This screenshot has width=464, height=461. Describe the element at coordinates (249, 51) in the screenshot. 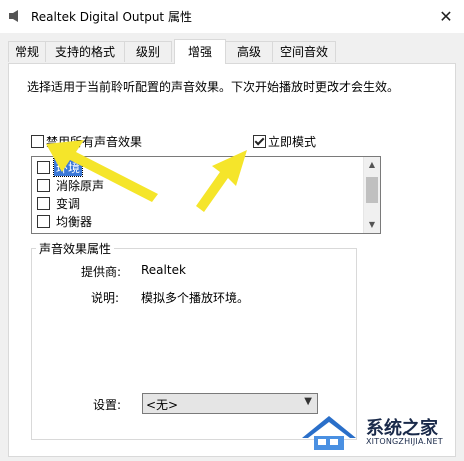

I see `tab-advanced: 高级` at that location.